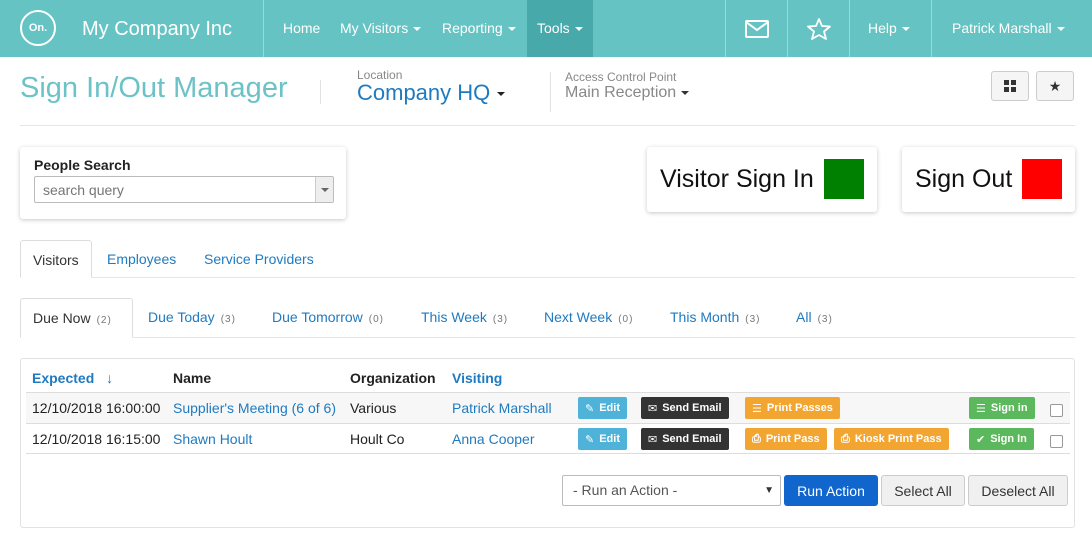 The width and height of the screenshot is (1092, 533). Describe the element at coordinates (377, 439) in the screenshot. I see `row-organization: Hoult Co` at that location.